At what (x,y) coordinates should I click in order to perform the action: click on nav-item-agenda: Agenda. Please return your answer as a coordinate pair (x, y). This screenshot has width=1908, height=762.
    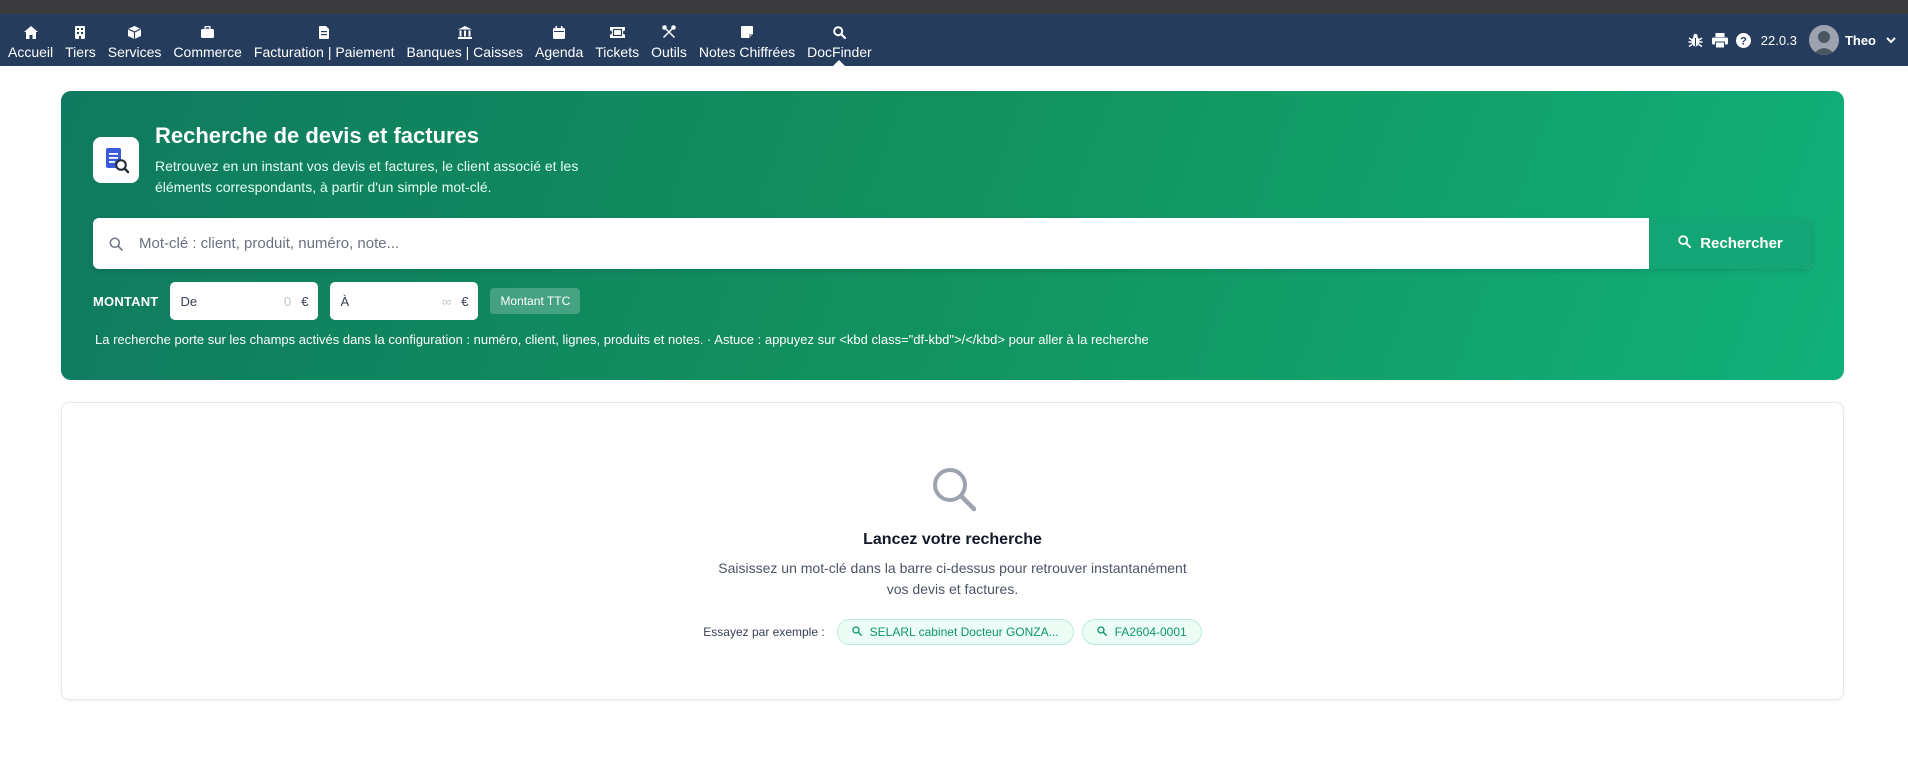
    Looking at the image, I should click on (559, 40).